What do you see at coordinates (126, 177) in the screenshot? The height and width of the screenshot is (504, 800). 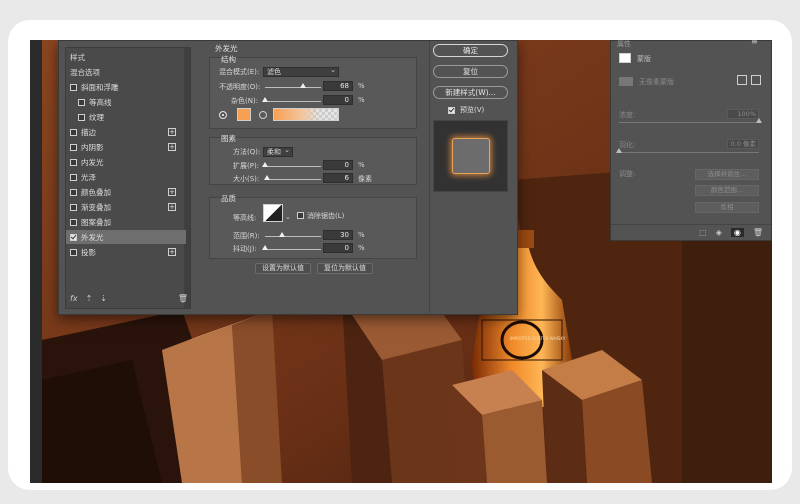 I see `style-item: 光泽` at bounding box center [126, 177].